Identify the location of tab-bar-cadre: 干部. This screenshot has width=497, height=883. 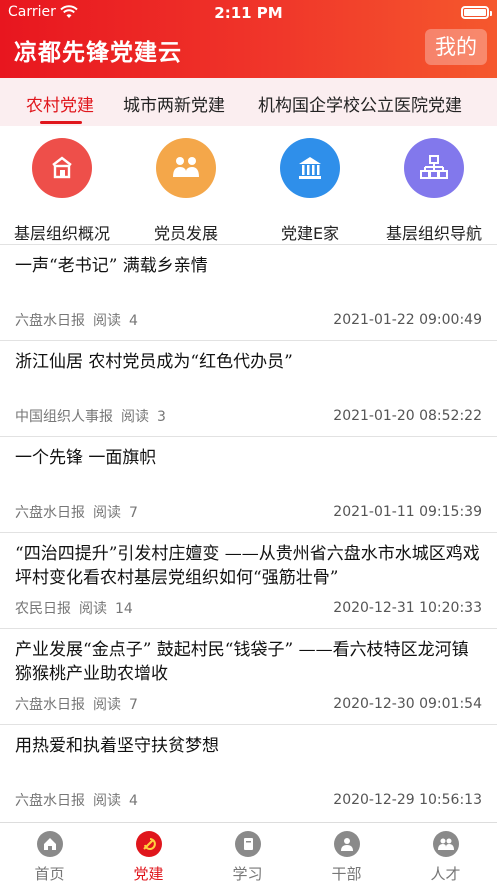
(346, 853).